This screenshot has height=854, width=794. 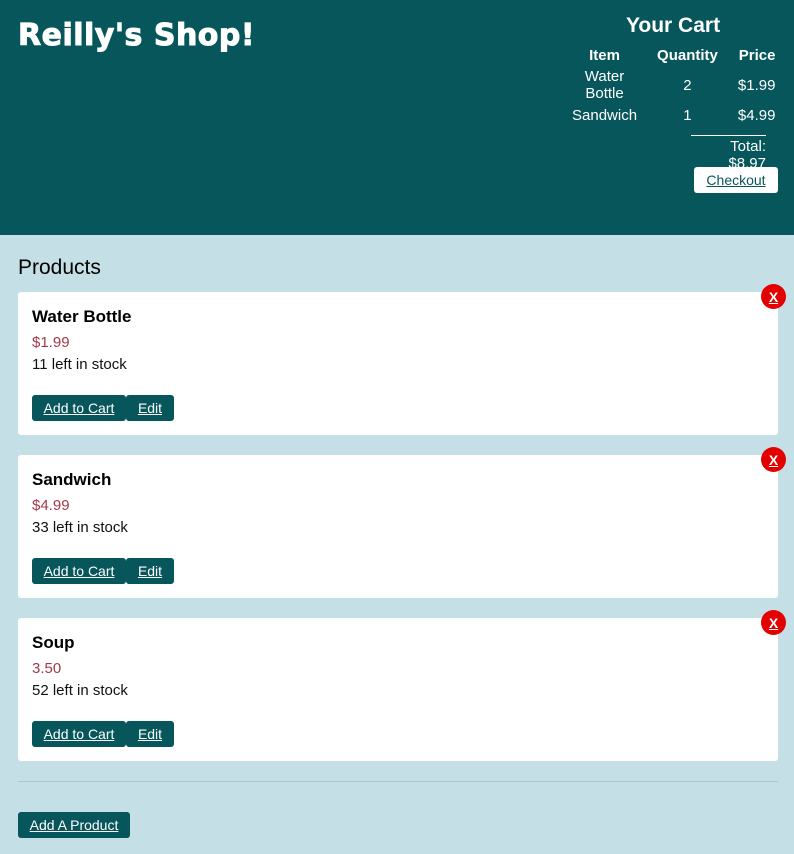 I want to click on product-price: 3.50, so click(x=47, y=668).